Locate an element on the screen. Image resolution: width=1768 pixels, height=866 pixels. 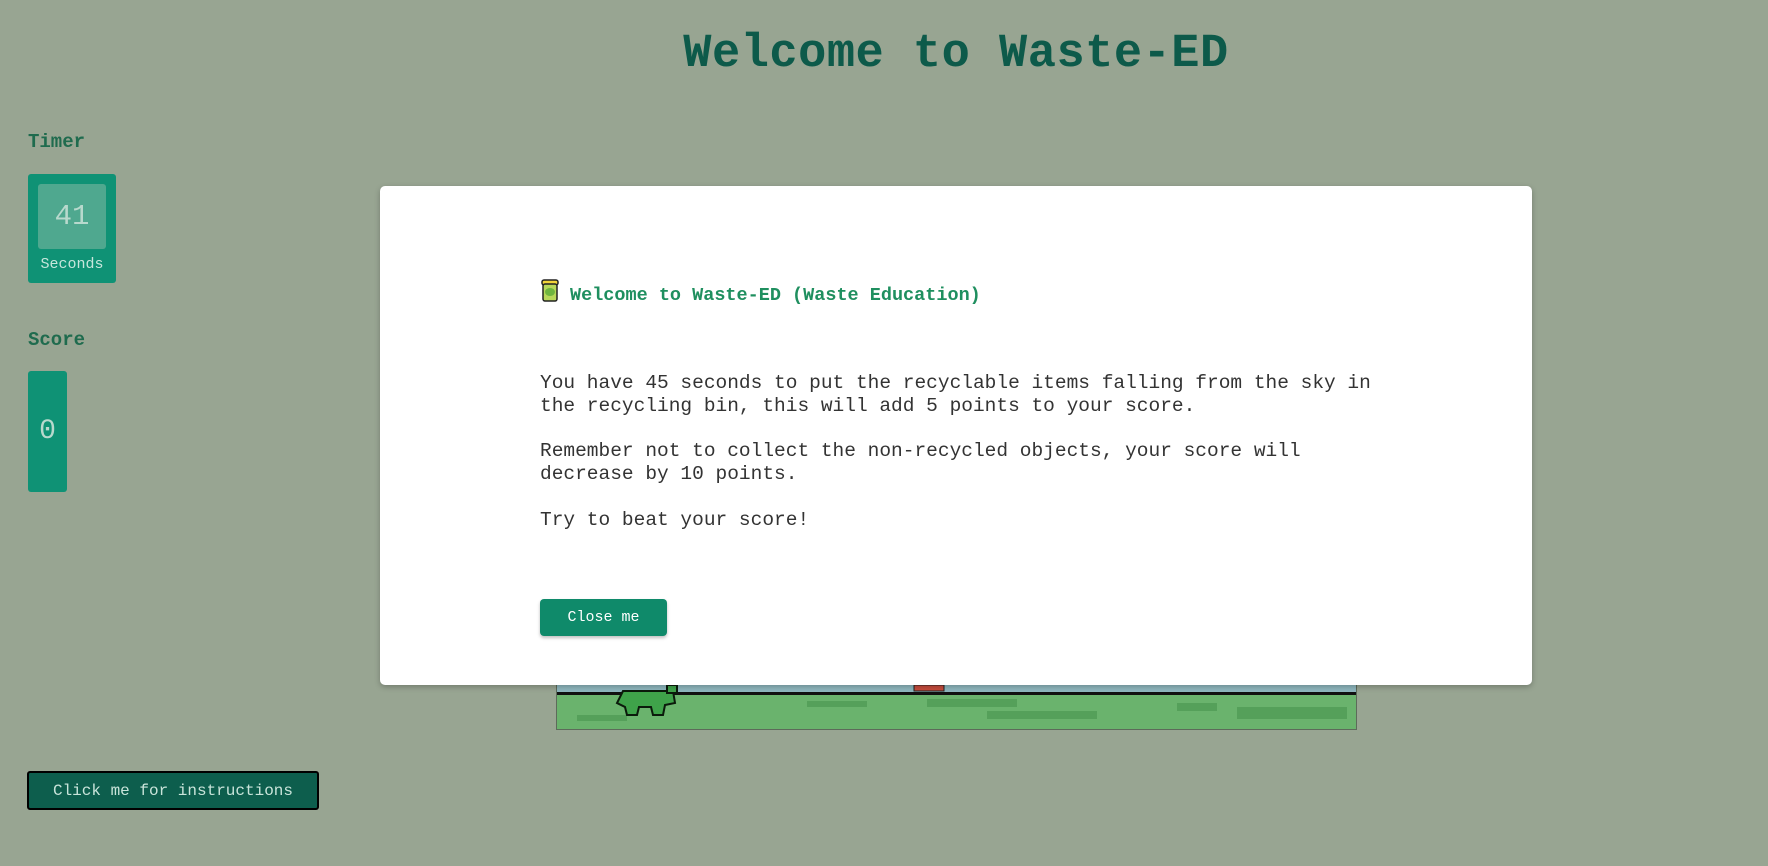
close-modal-button: Close me is located at coordinates (603, 617).